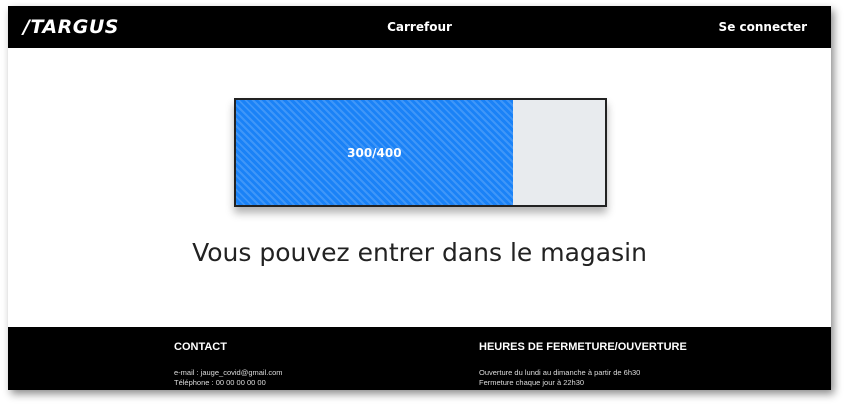  I want to click on contact-email: e-mail : jauge_covid@gmail.com, so click(228, 373).